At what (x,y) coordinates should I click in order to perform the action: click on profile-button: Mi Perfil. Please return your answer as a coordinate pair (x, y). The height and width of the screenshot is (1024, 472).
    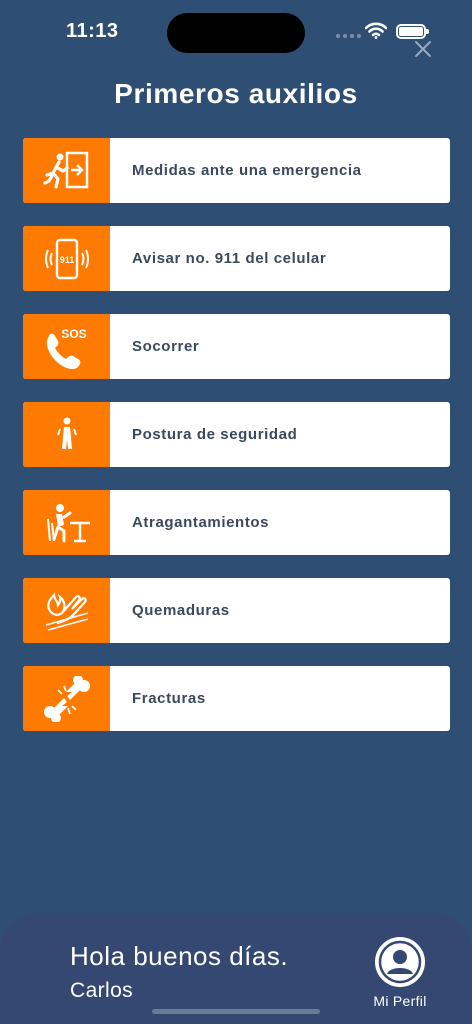
    Looking at the image, I should click on (400, 975).